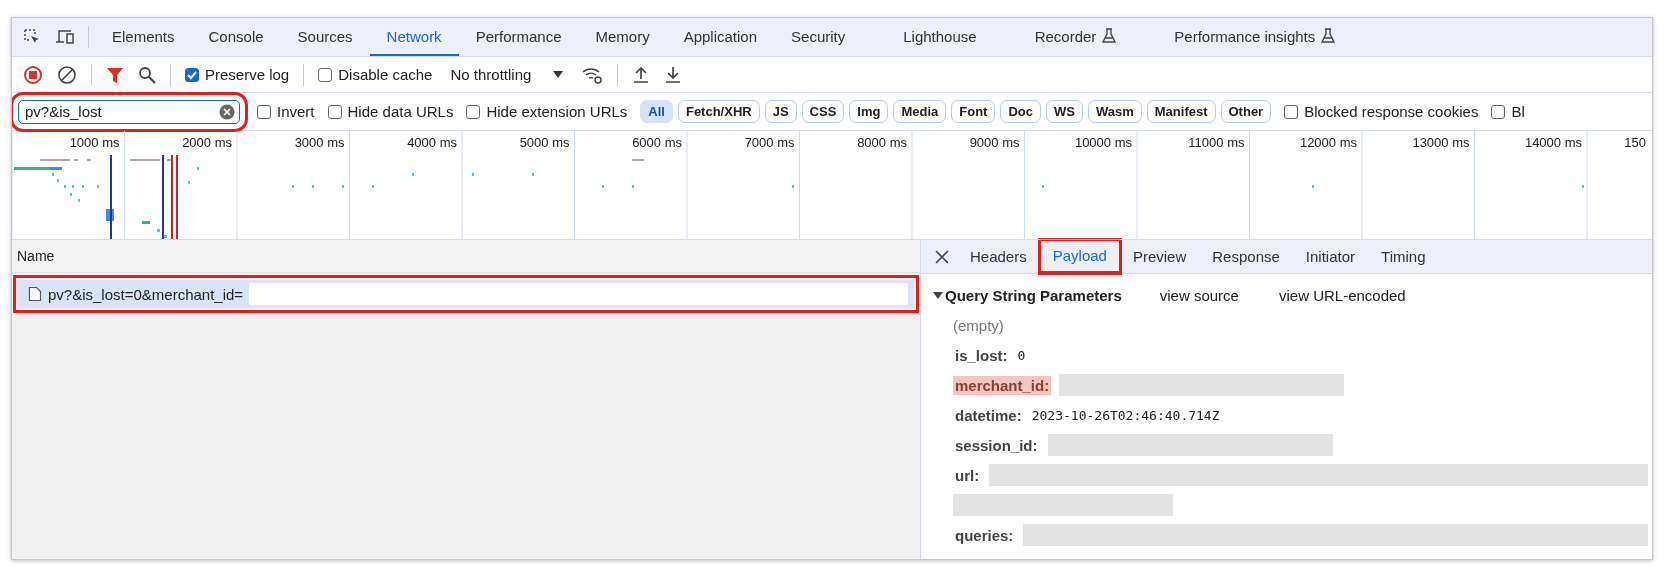 This screenshot has width=1664, height=572. Describe the element at coordinates (1075, 37) in the screenshot. I see `panel-tab: Recorder` at that location.